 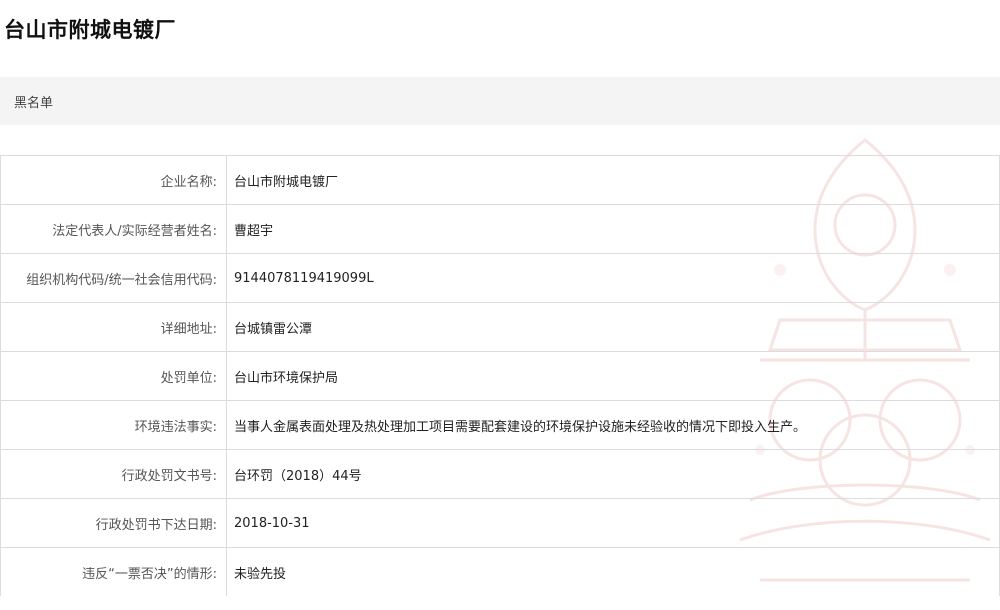 I want to click on section-label: 黑名单, so click(x=34, y=103).